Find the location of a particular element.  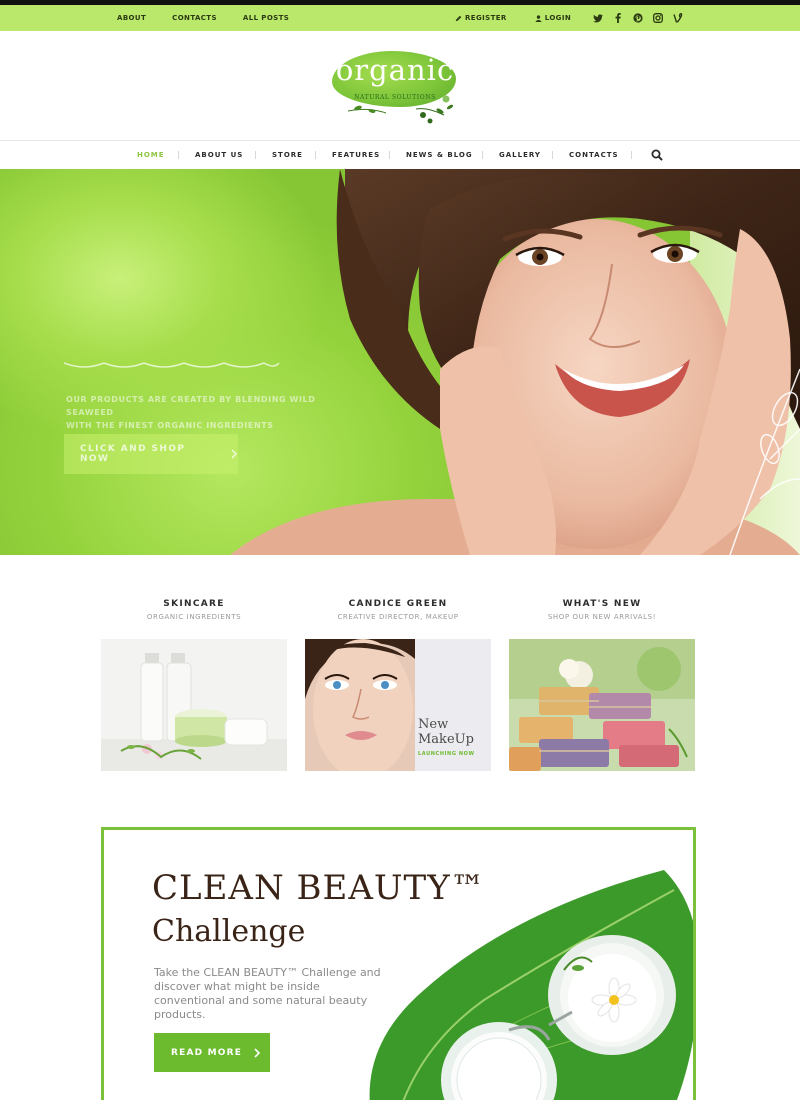

logo-tagline: NATURAL SOLUTIONS is located at coordinates (395, 97).